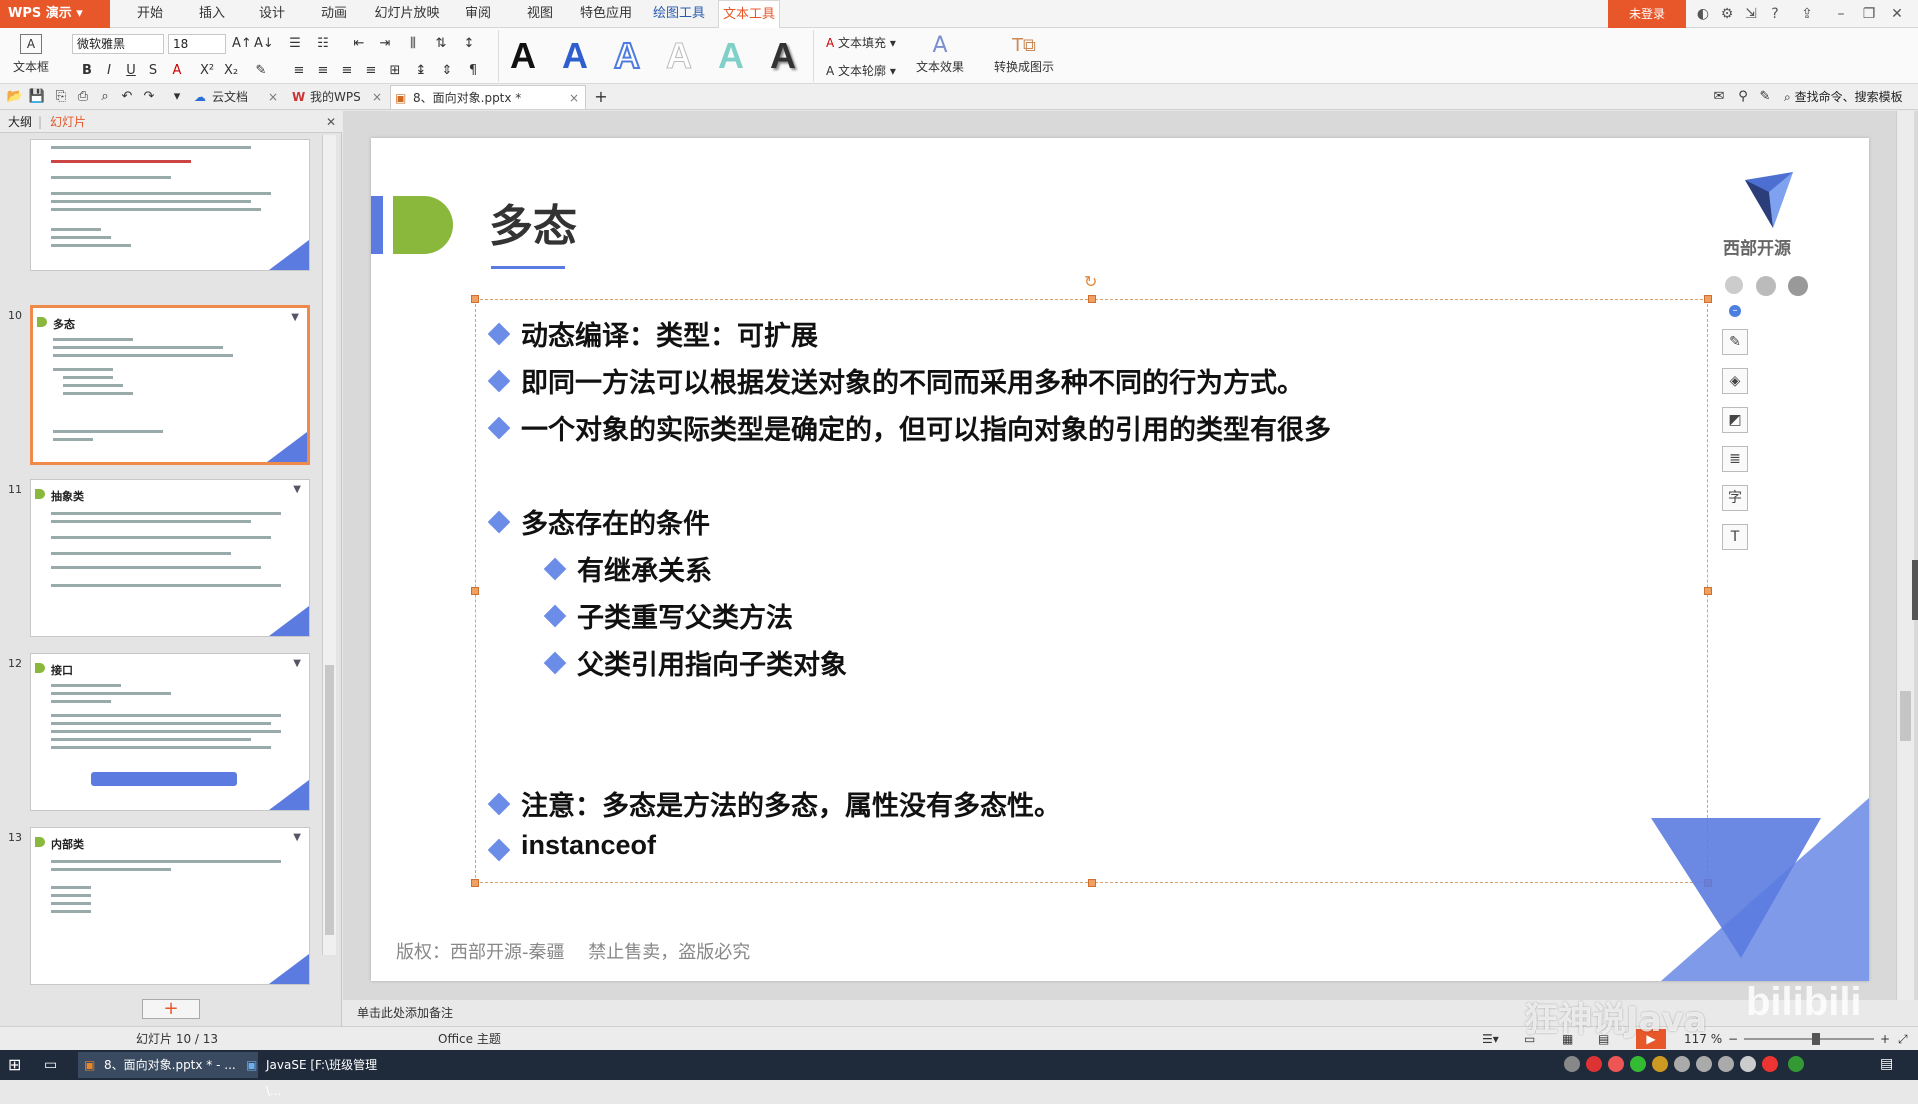 This screenshot has height=1104, width=1918. What do you see at coordinates (627, 56) in the screenshot?
I see `style-sample-outline-blue: A` at bounding box center [627, 56].